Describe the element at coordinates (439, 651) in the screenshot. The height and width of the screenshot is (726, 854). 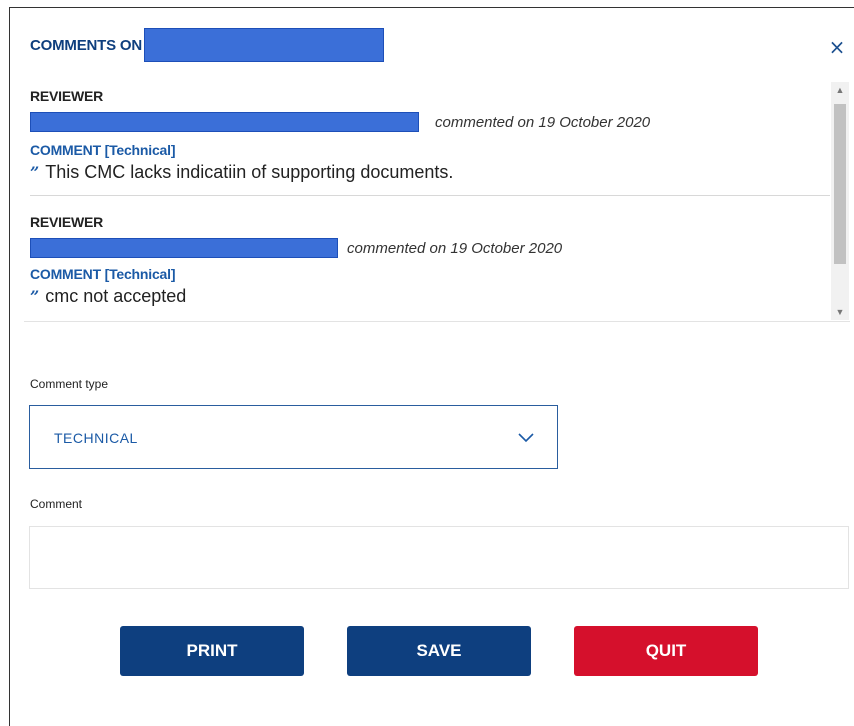
I see `save-button: SAVE` at that location.